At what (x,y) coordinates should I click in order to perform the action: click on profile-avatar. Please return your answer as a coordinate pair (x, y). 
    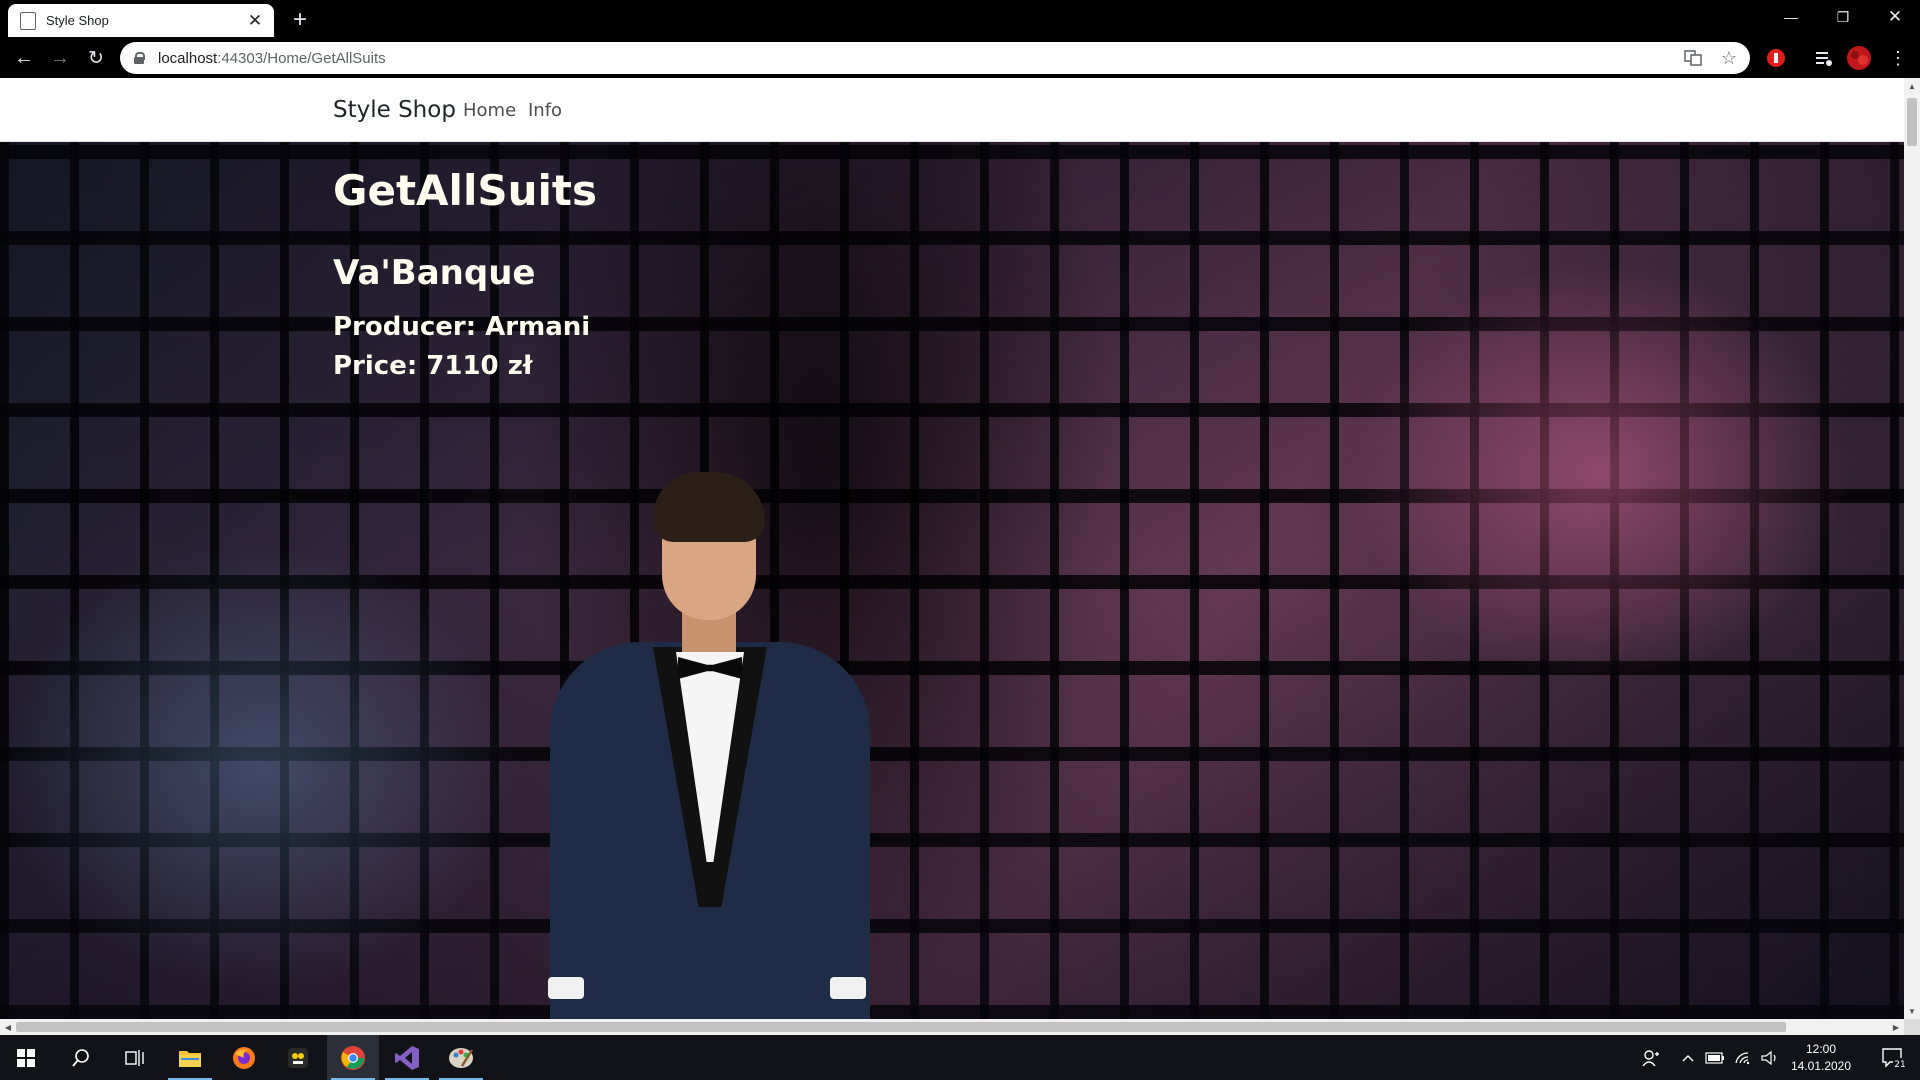
    Looking at the image, I should click on (1859, 58).